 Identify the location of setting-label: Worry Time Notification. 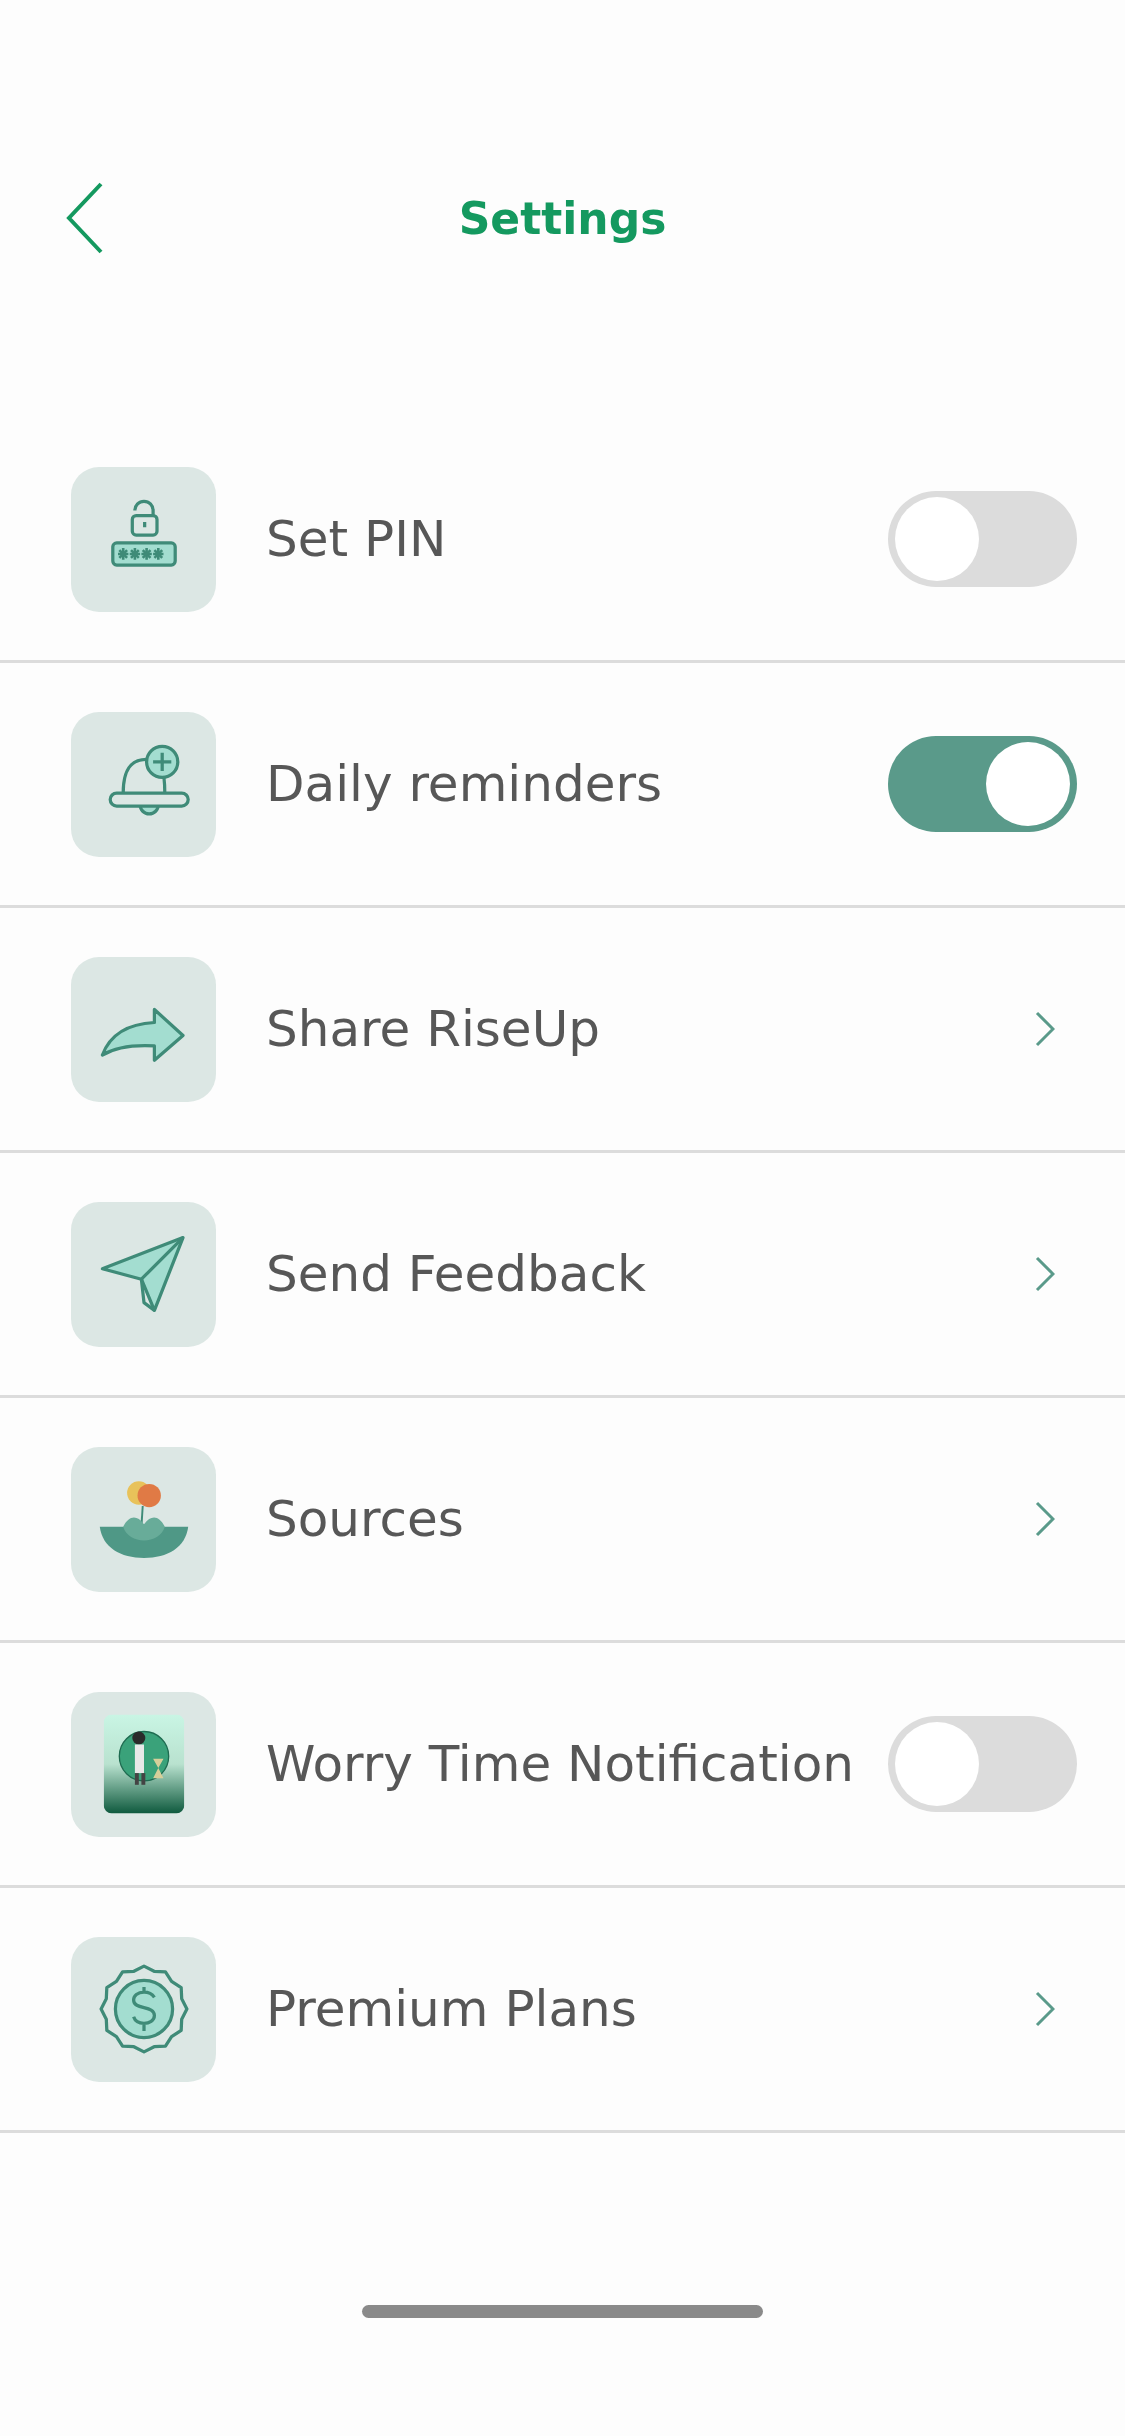
(560, 1764).